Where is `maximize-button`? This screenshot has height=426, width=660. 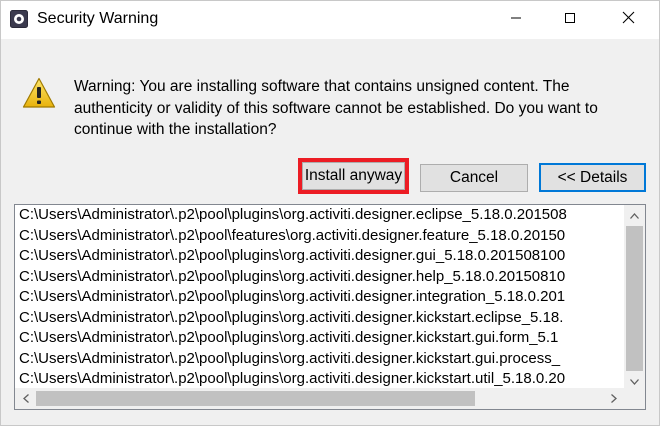
maximize-button is located at coordinates (570, 20).